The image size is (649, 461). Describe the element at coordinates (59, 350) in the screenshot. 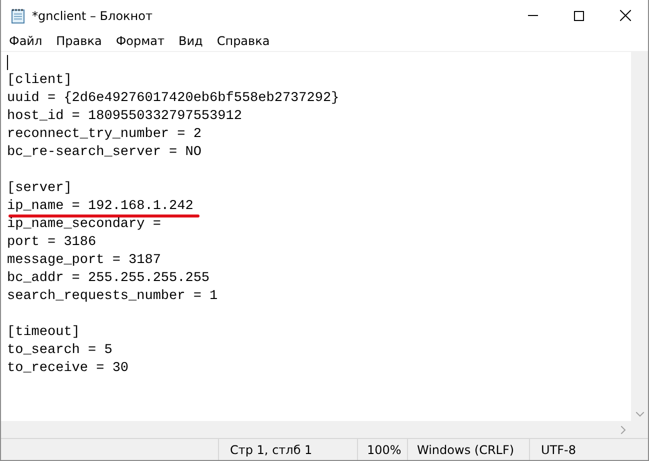

I see `text-line: to_search = 5` at that location.